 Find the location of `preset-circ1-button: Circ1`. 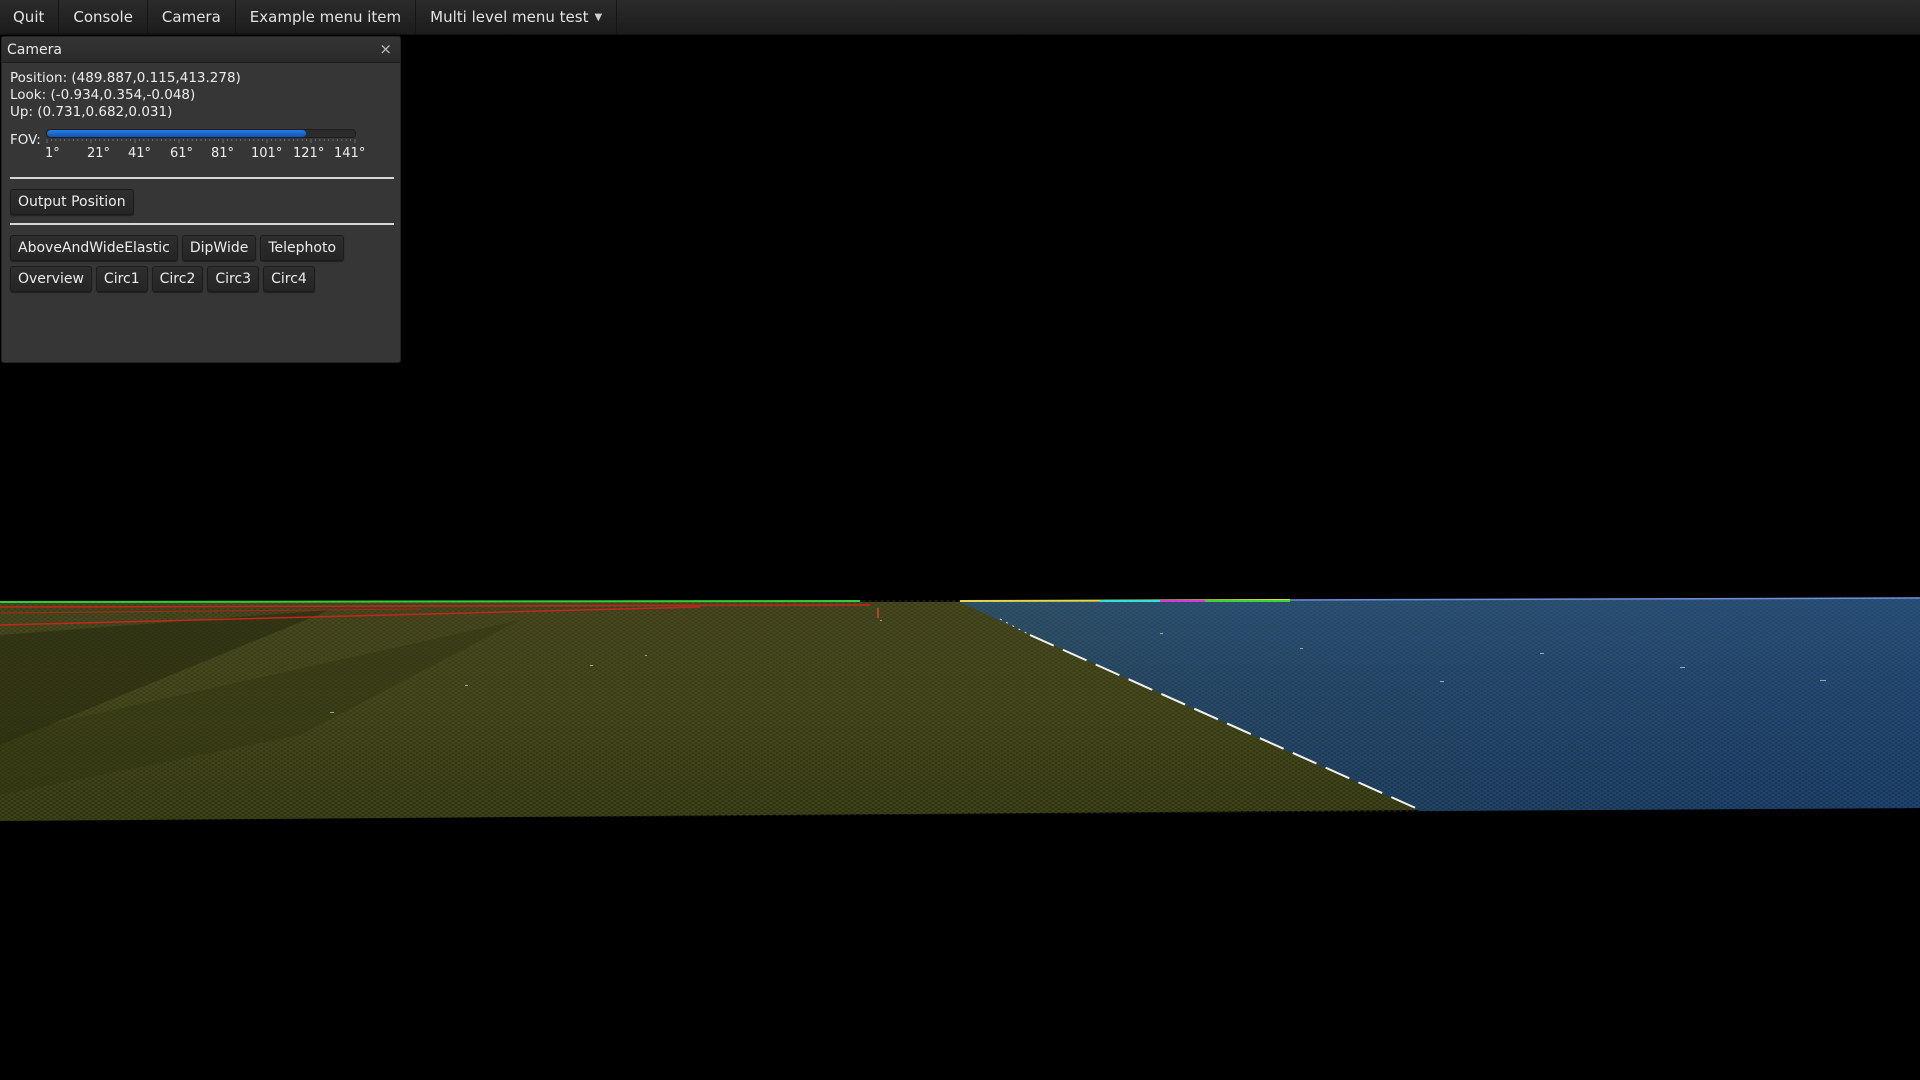

preset-circ1-button: Circ1 is located at coordinates (121, 279).